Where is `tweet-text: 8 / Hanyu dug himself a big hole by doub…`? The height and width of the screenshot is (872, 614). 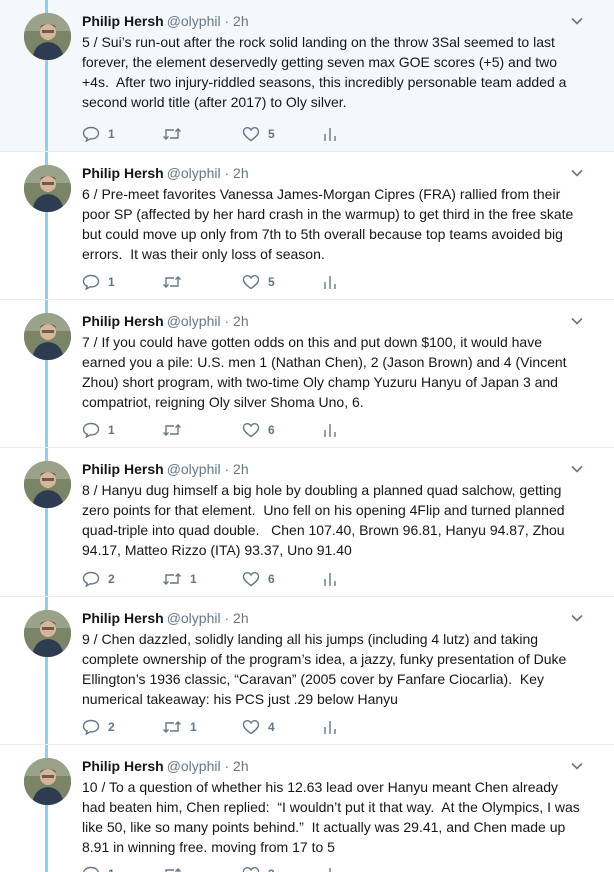
tweet-text: 8 / Hanyu dug himself a big hole by doub… is located at coordinates (325, 520).